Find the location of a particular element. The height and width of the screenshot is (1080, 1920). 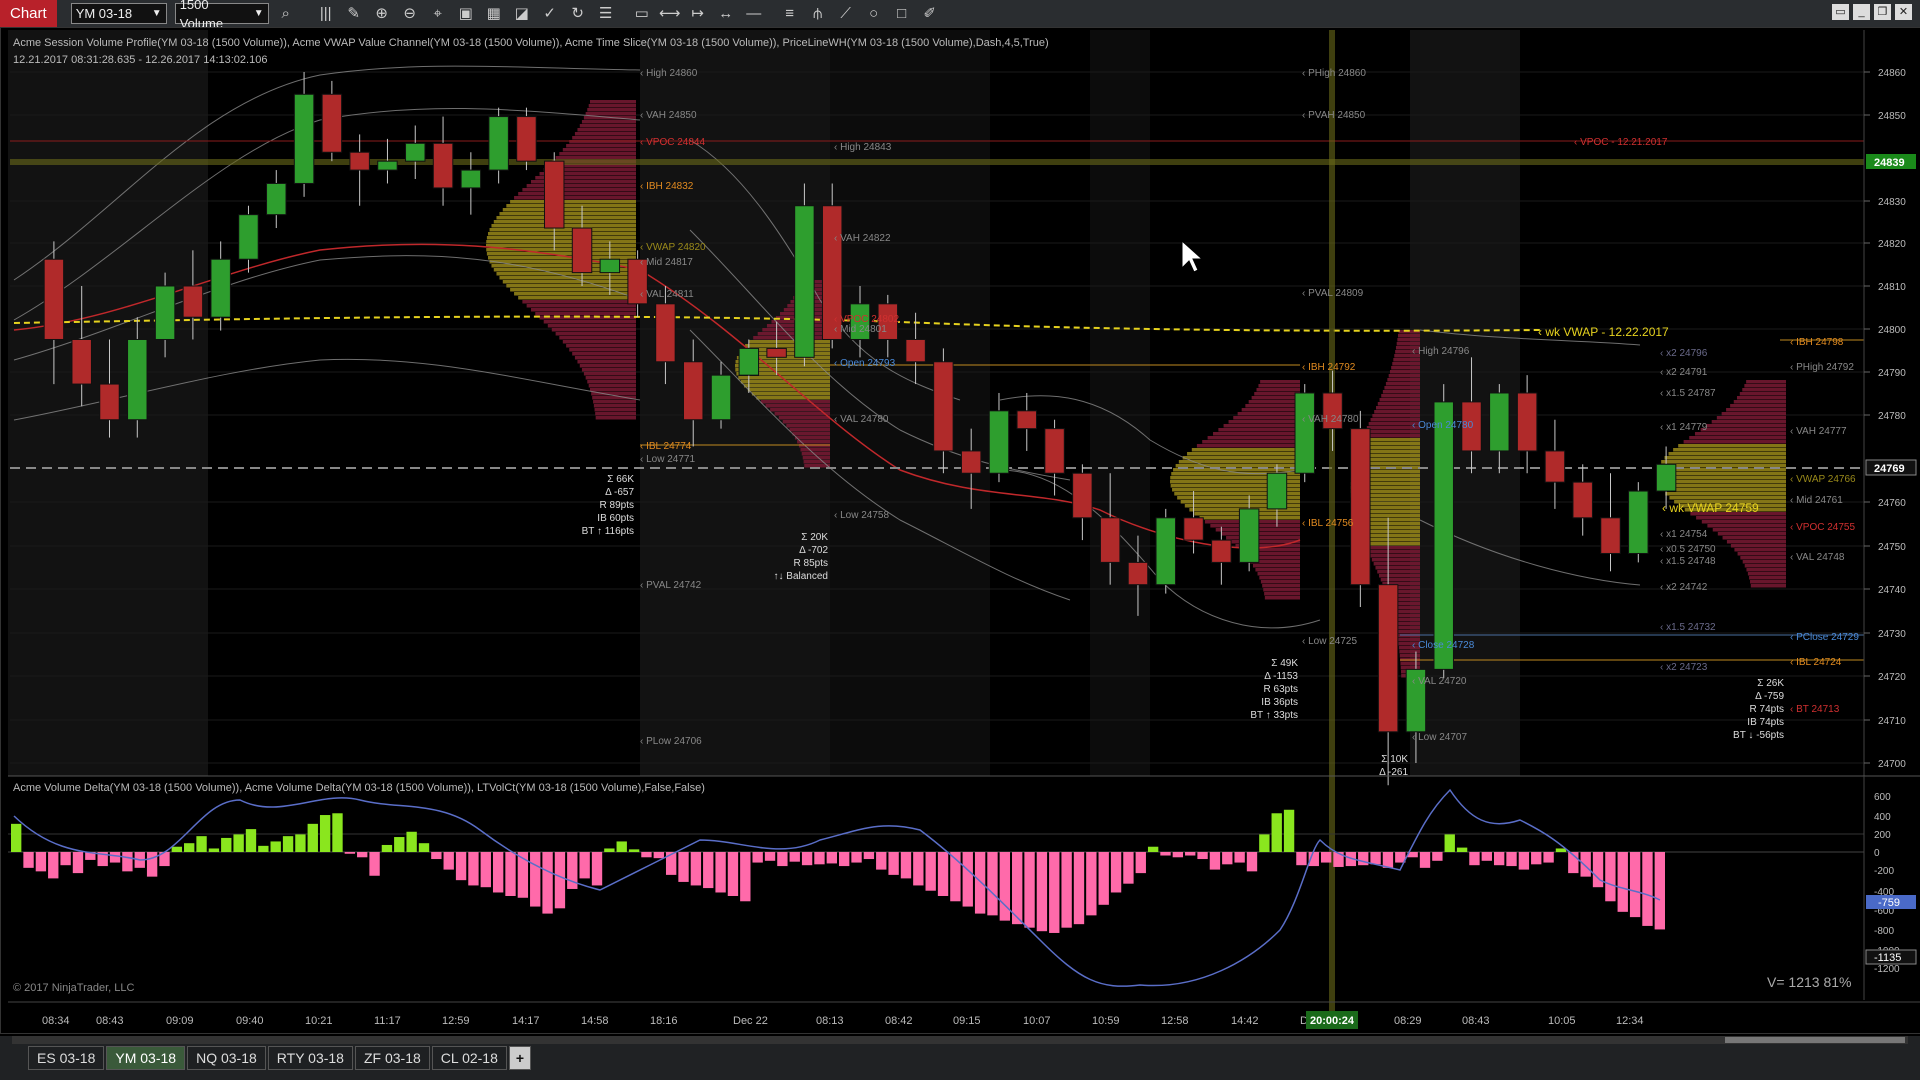

level-label: ‹ VWAP 24766 is located at coordinates (1823, 479).